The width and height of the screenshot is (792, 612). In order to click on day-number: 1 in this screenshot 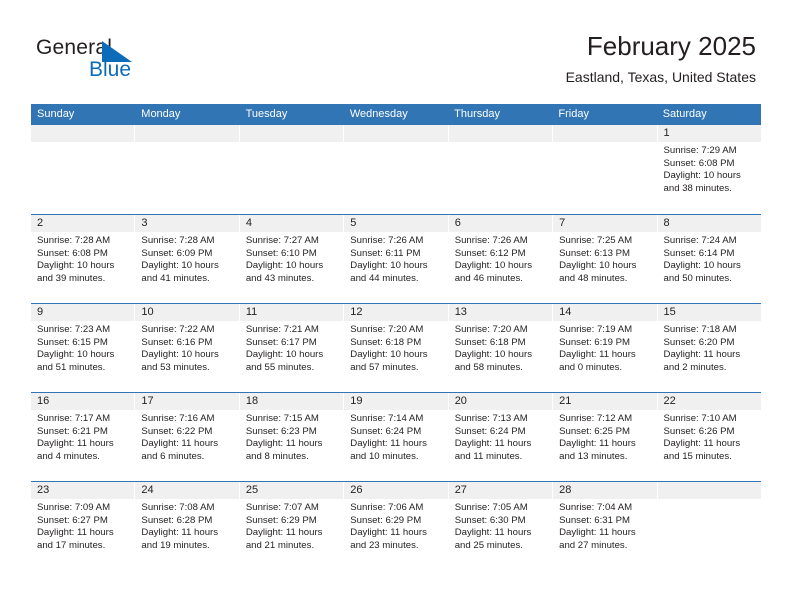, I will do `click(709, 133)`.